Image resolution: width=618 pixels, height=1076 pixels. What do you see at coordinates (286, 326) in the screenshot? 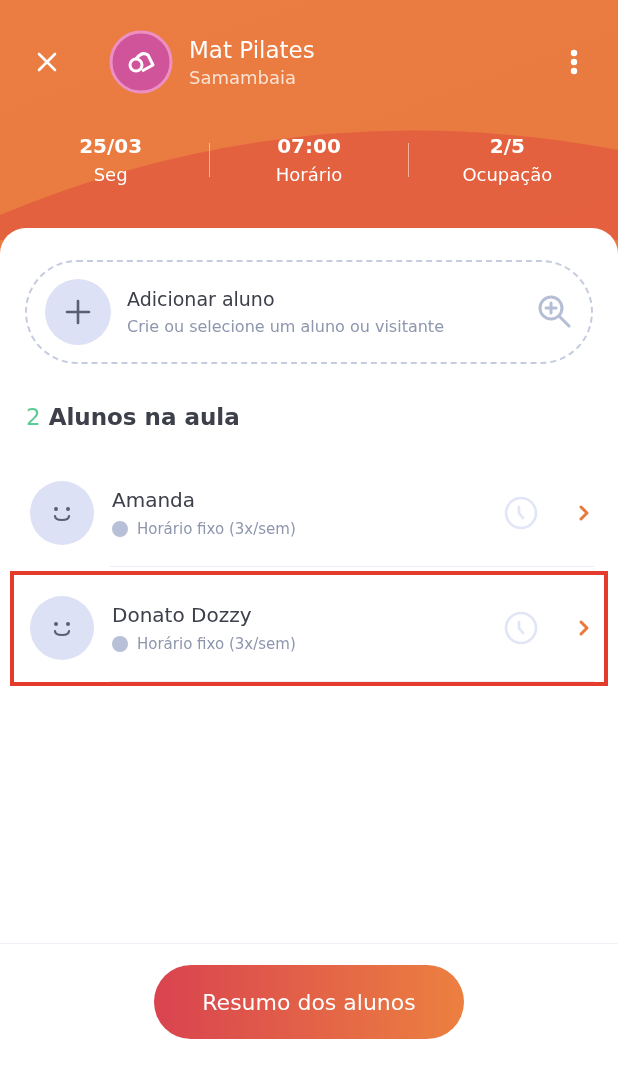
I see `add-student-subtitle: Crie ou selecione um aluno ou visitante` at bounding box center [286, 326].